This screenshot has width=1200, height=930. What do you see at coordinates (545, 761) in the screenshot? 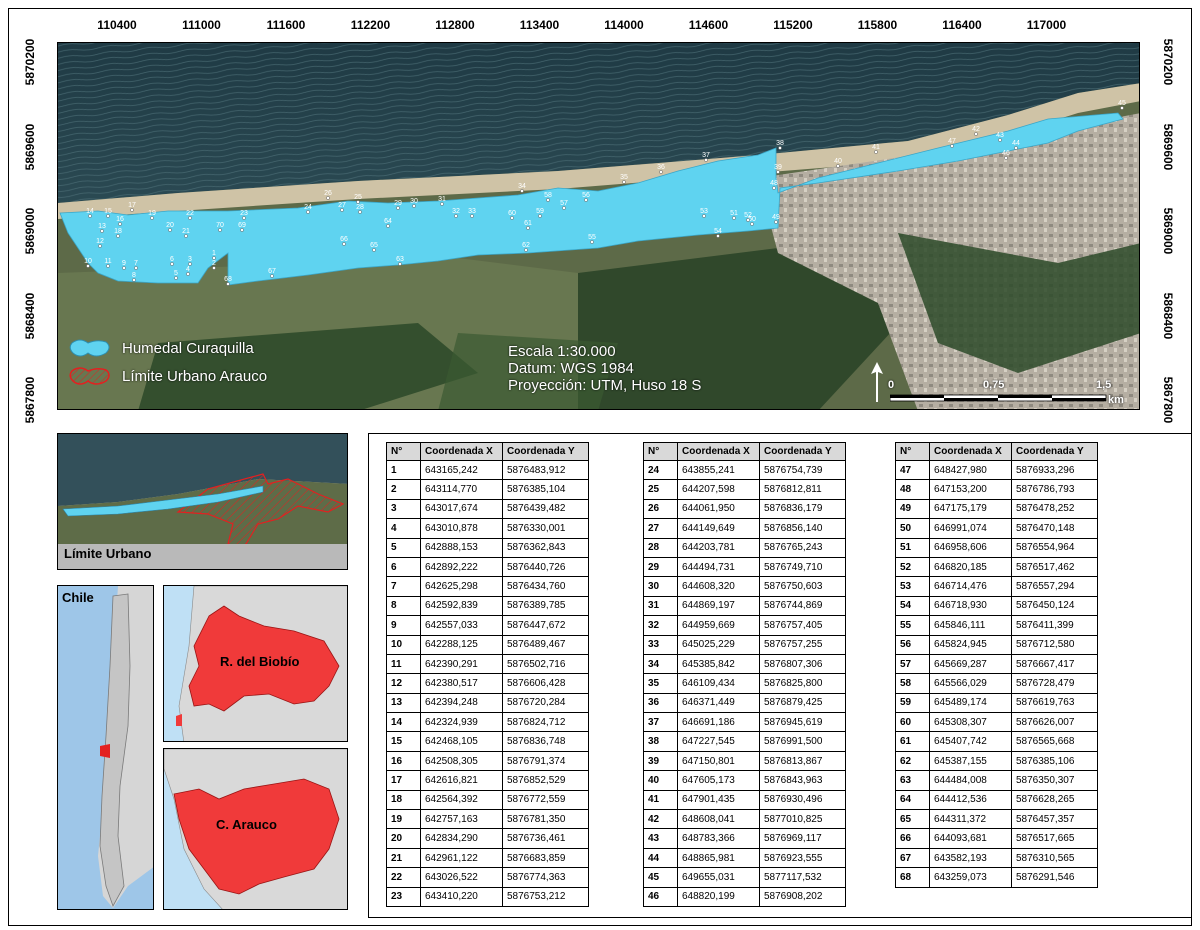
I see `coordinate-y: 5876791,374` at bounding box center [545, 761].